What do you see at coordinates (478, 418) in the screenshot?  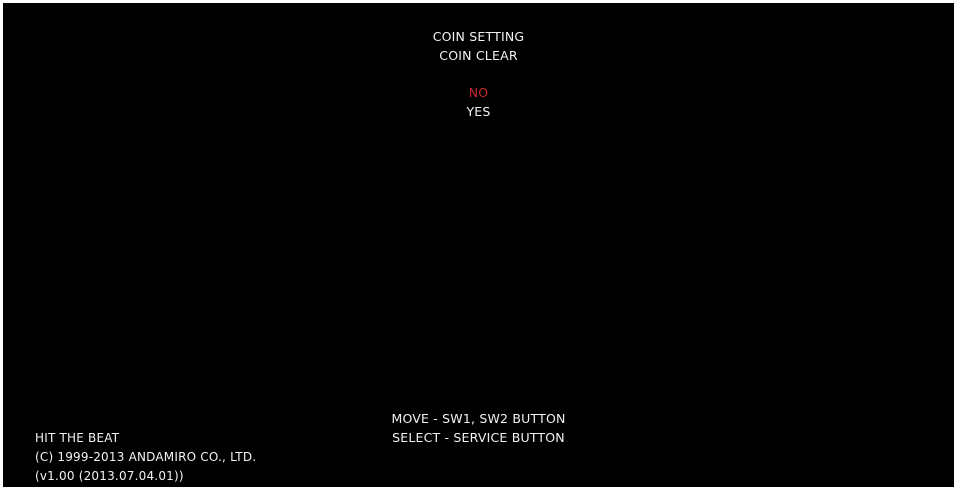 I see `controls-move-hint: MOVE - SW1, SW2 BUTTON` at bounding box center [478, 418].